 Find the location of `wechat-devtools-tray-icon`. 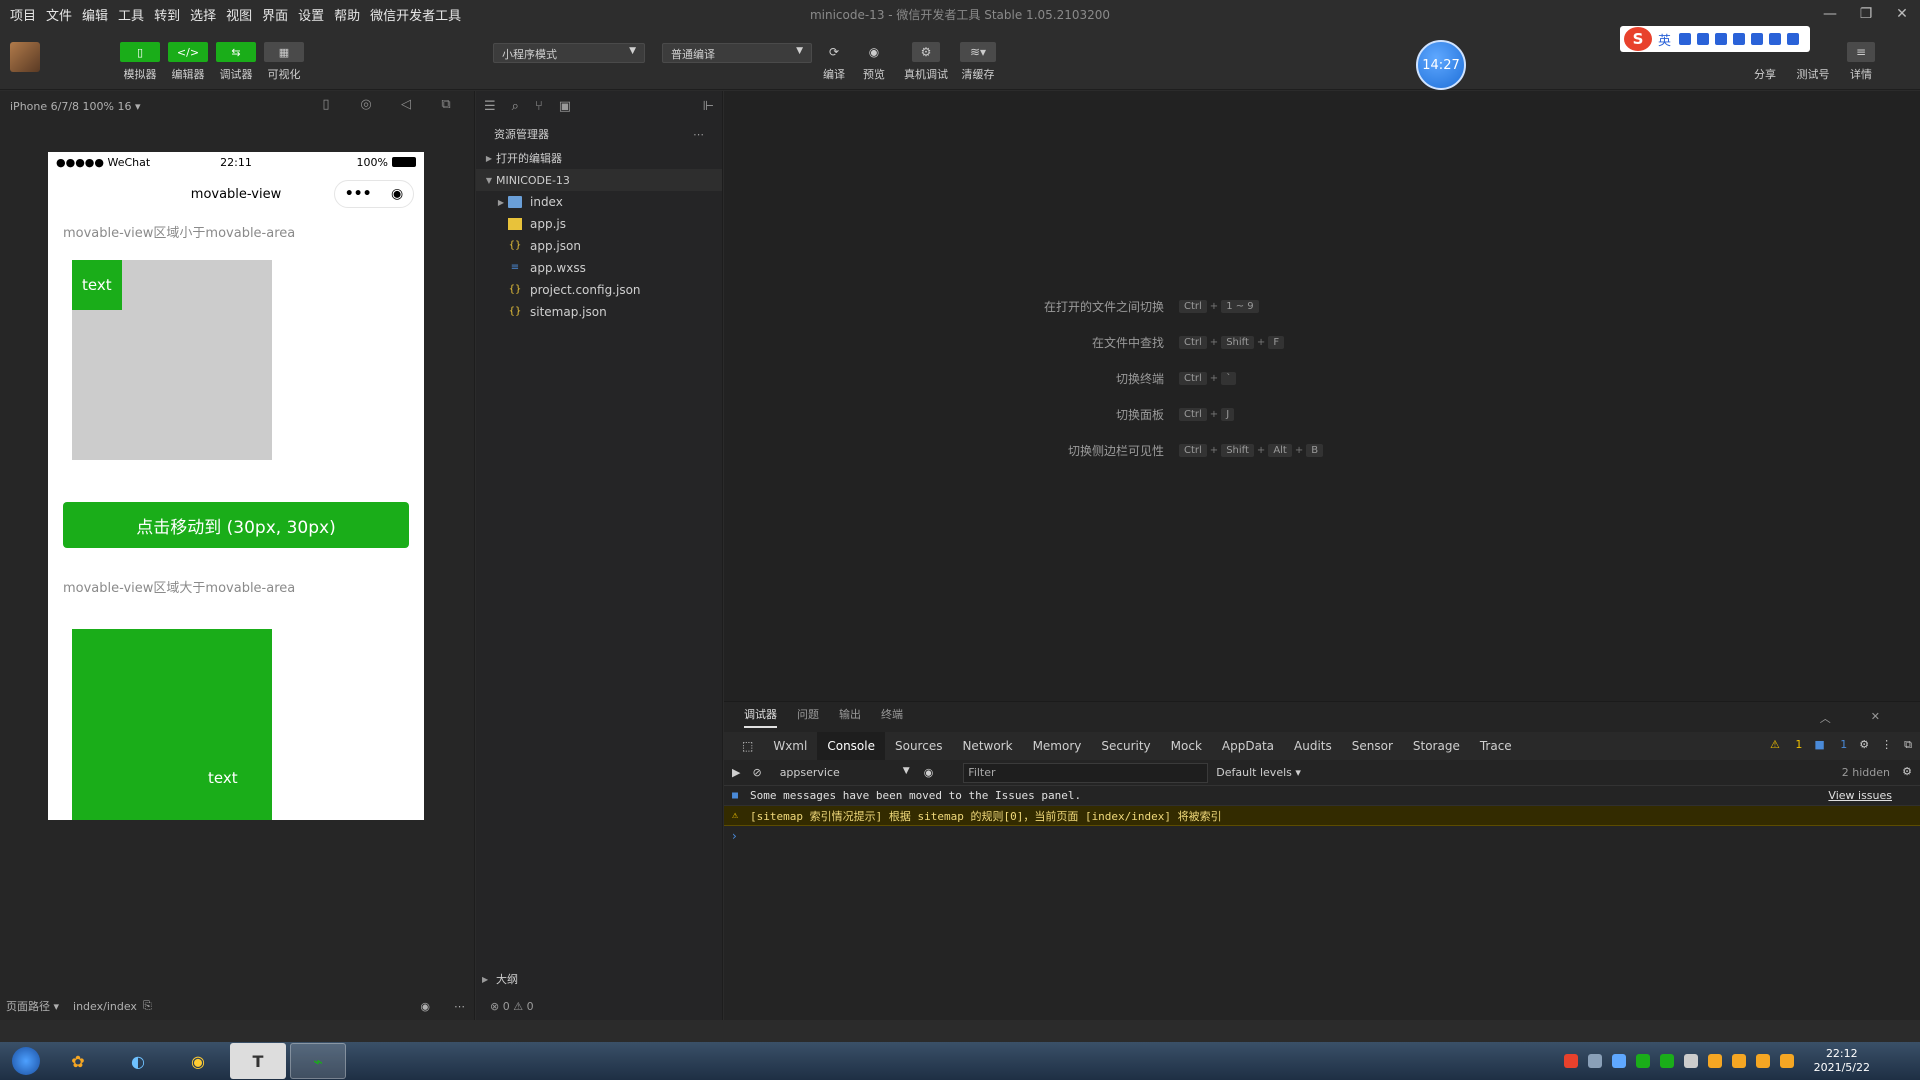

wechat-devtools-tray-icon is located at coordinates (1666, 1061).